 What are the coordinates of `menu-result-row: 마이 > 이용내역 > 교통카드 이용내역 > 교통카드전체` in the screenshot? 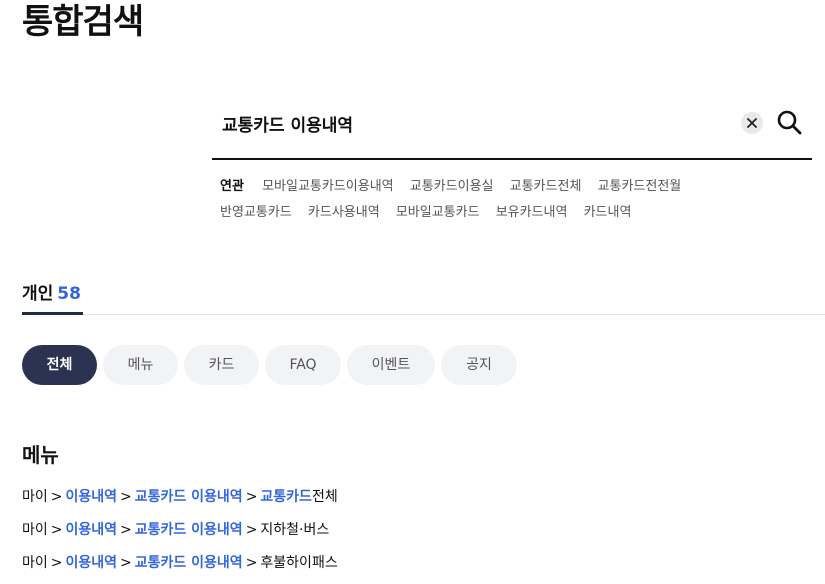 It's located at (180, 501).